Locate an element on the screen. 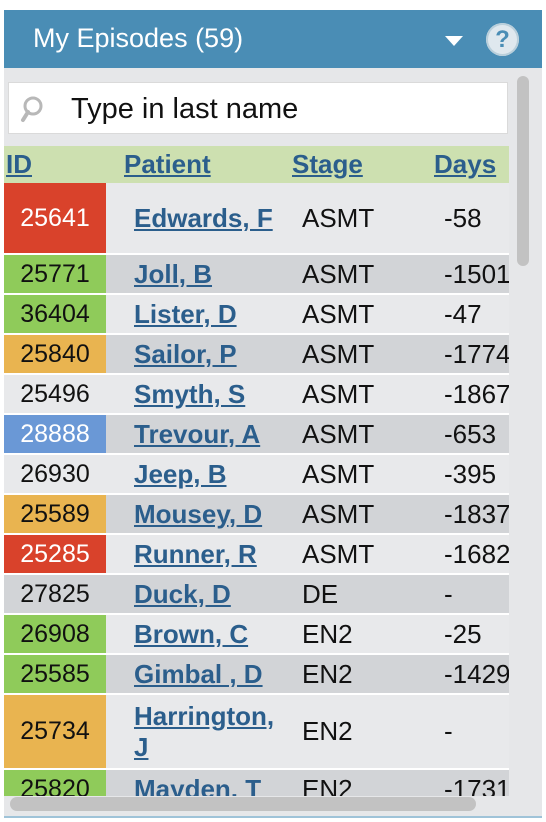 The image size is (546, 822). stage-cell: DE is located at coordinates (320, 593).